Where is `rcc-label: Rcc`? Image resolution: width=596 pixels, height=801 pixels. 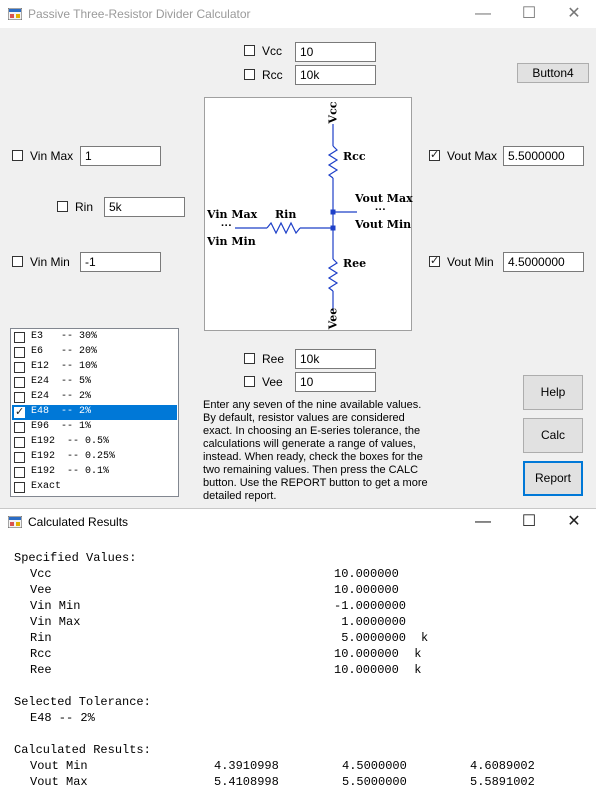
rcc-label: Rcc is located at coordinates (272, 75).